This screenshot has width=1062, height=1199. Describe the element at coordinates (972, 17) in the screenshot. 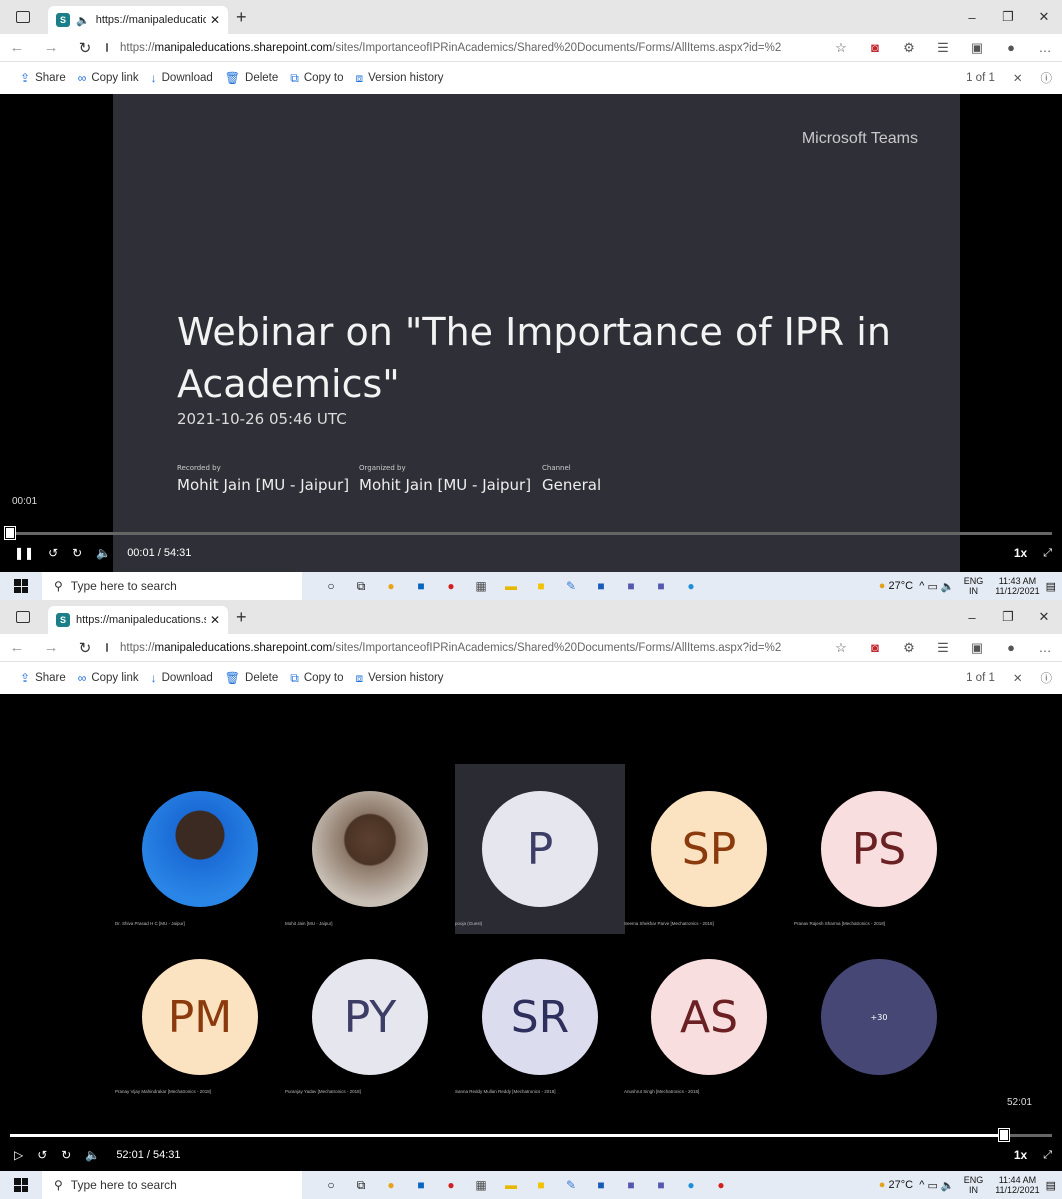

I see `minimize-icon: –` at that location.